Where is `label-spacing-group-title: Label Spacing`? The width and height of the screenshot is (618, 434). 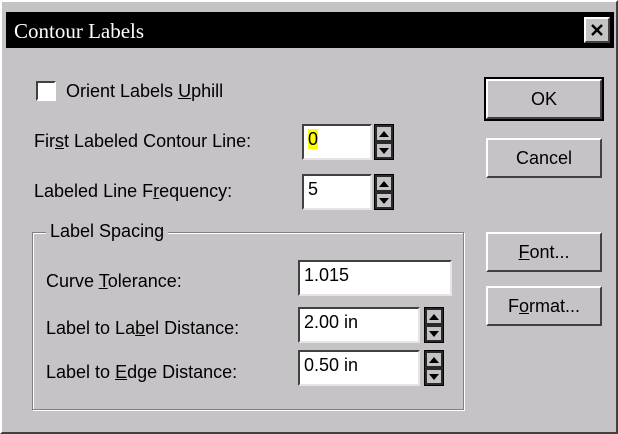
label-spacing-group-title: Label Spacing is located at coordinates (107, 231).